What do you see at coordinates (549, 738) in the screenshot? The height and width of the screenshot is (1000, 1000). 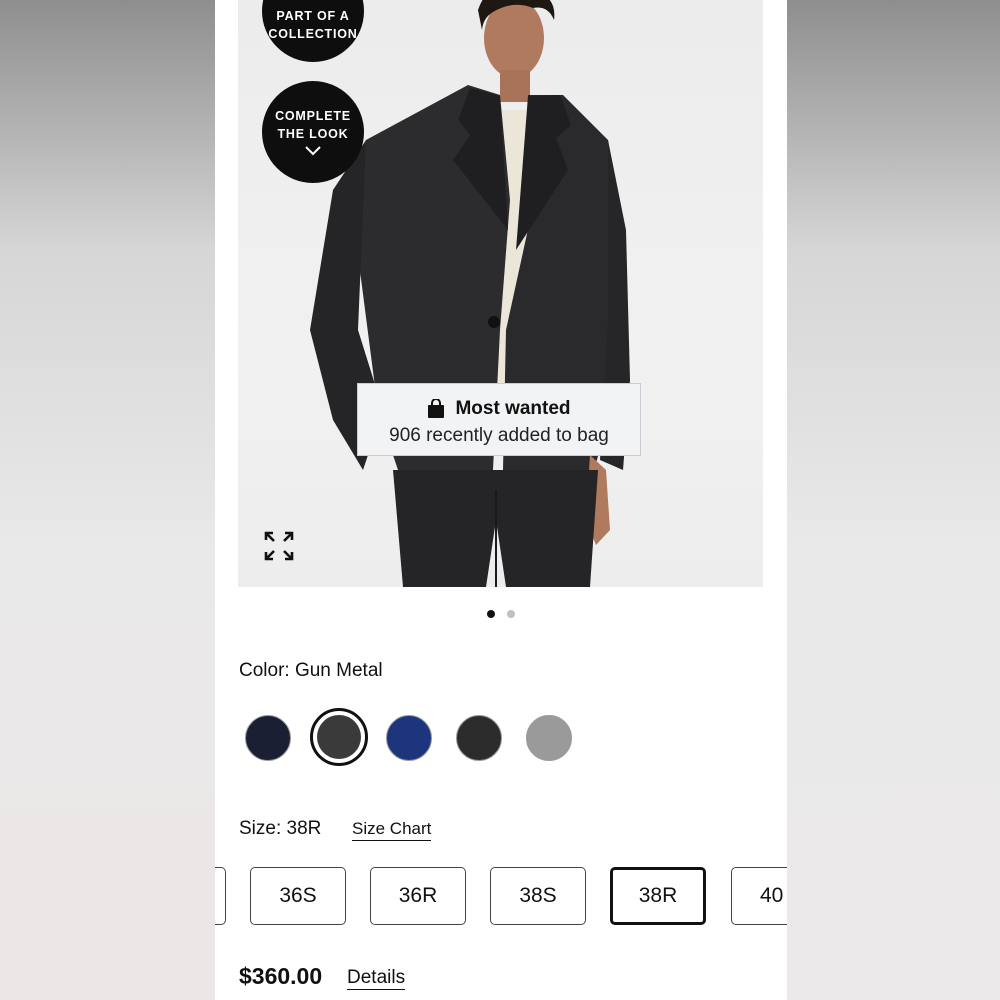 I see `color-swatch-grey` at bounding box center [549, 738].